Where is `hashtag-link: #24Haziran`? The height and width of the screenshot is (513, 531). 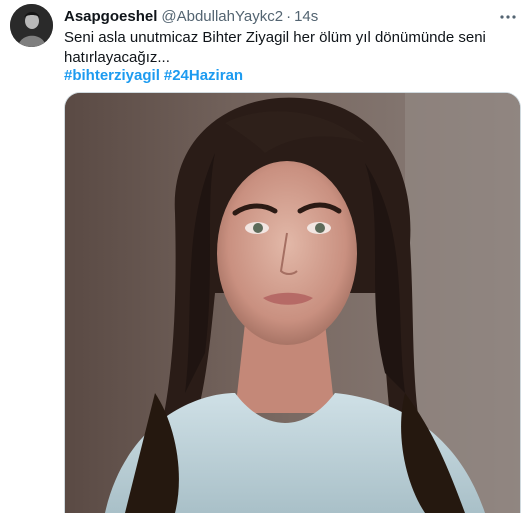 hashtag-link: #24Haziran is located at coordinates (203, 75).